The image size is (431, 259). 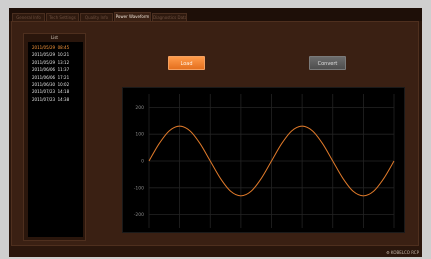 What do you see at coordinates (402, 252) in the screenshot?
I see `brand-logo: ⚙ KOBELCO RCP` at bounding box center [402, 252].